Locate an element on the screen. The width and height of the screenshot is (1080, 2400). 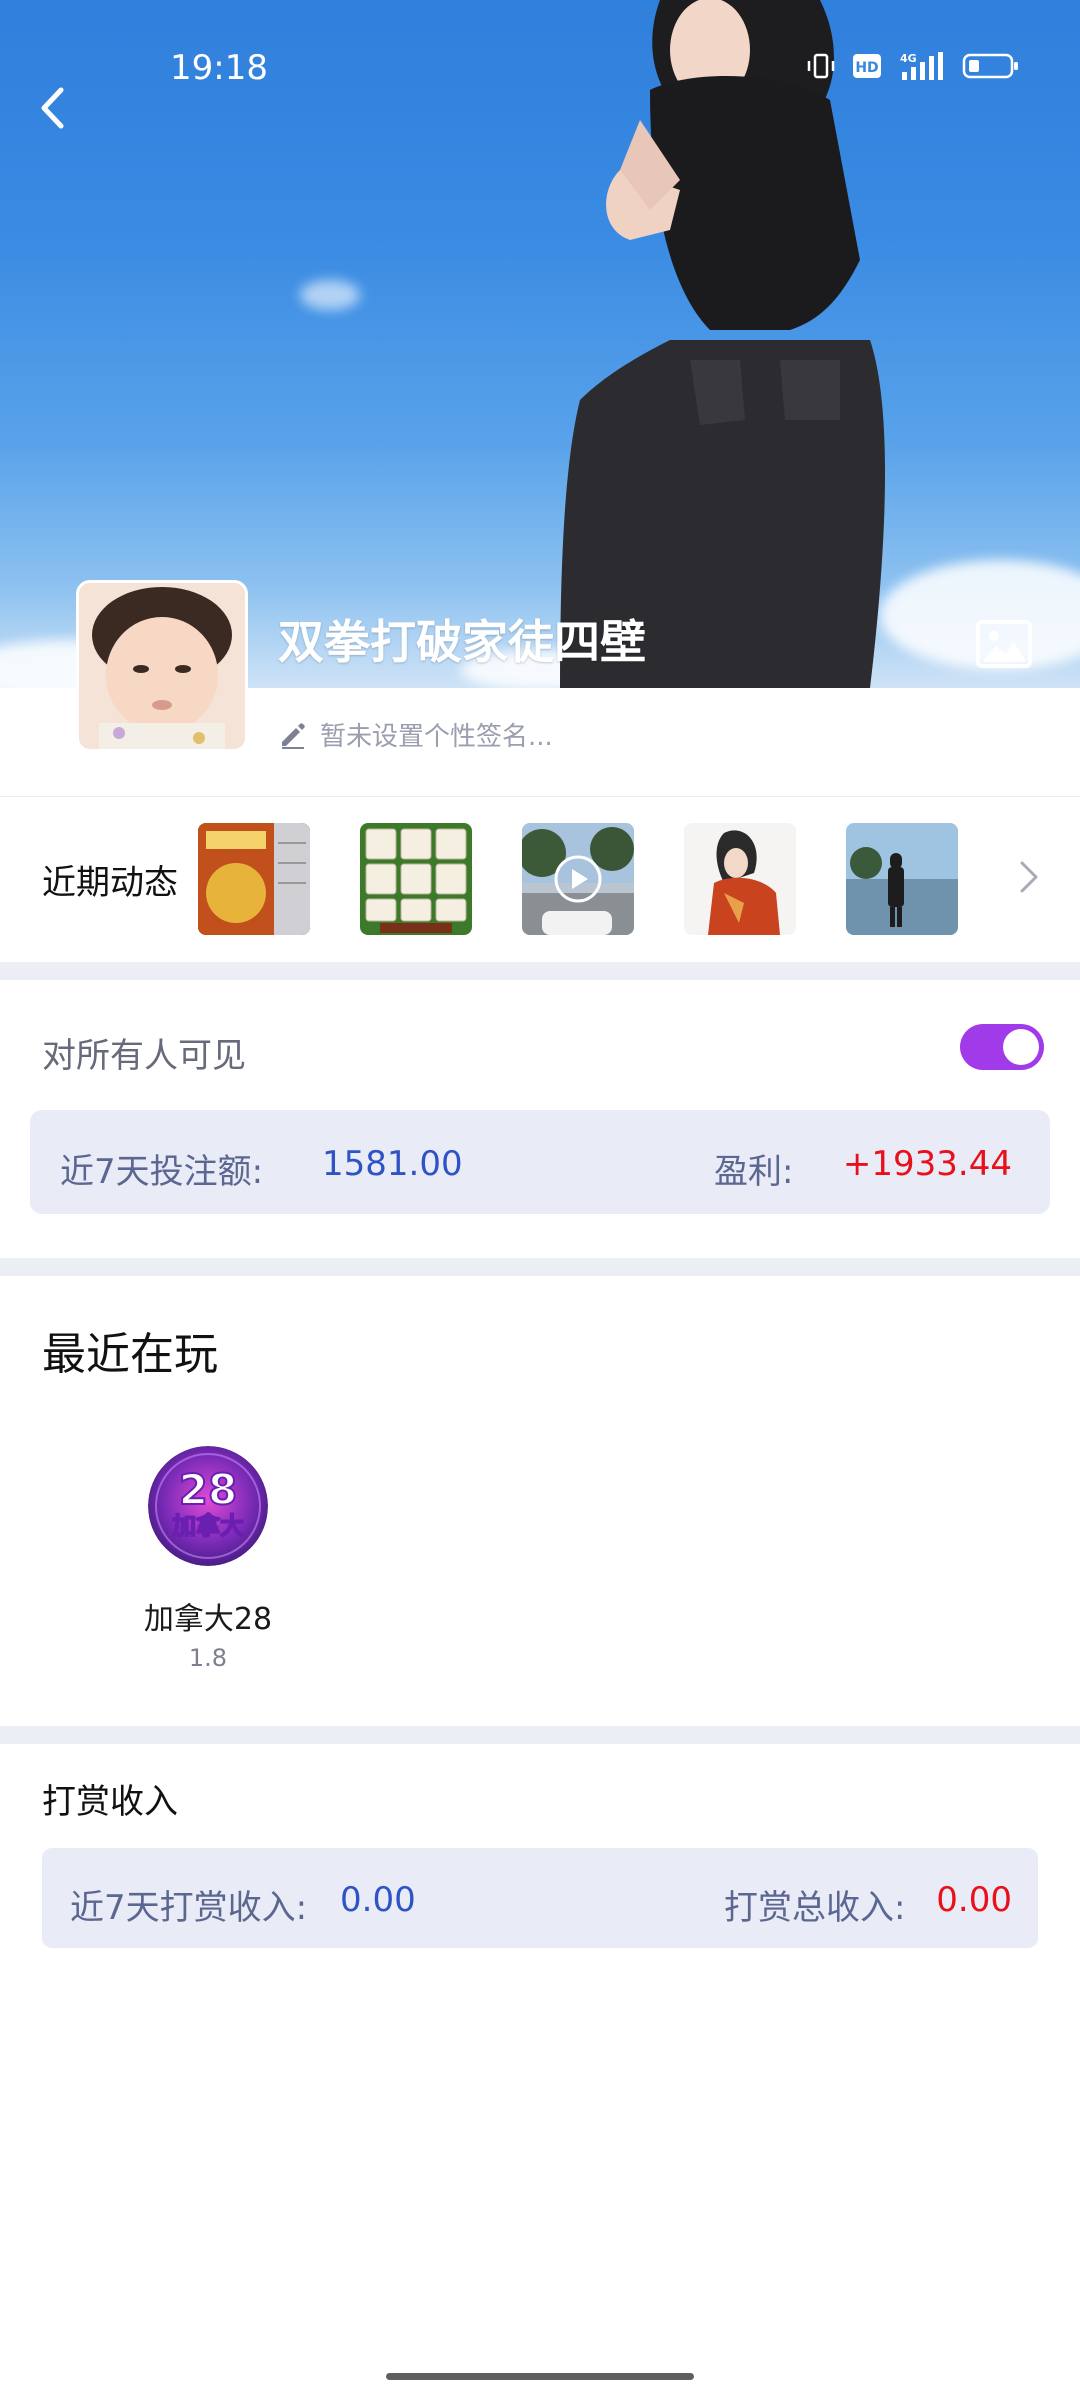
back-button is located at coordinates (52, 108).